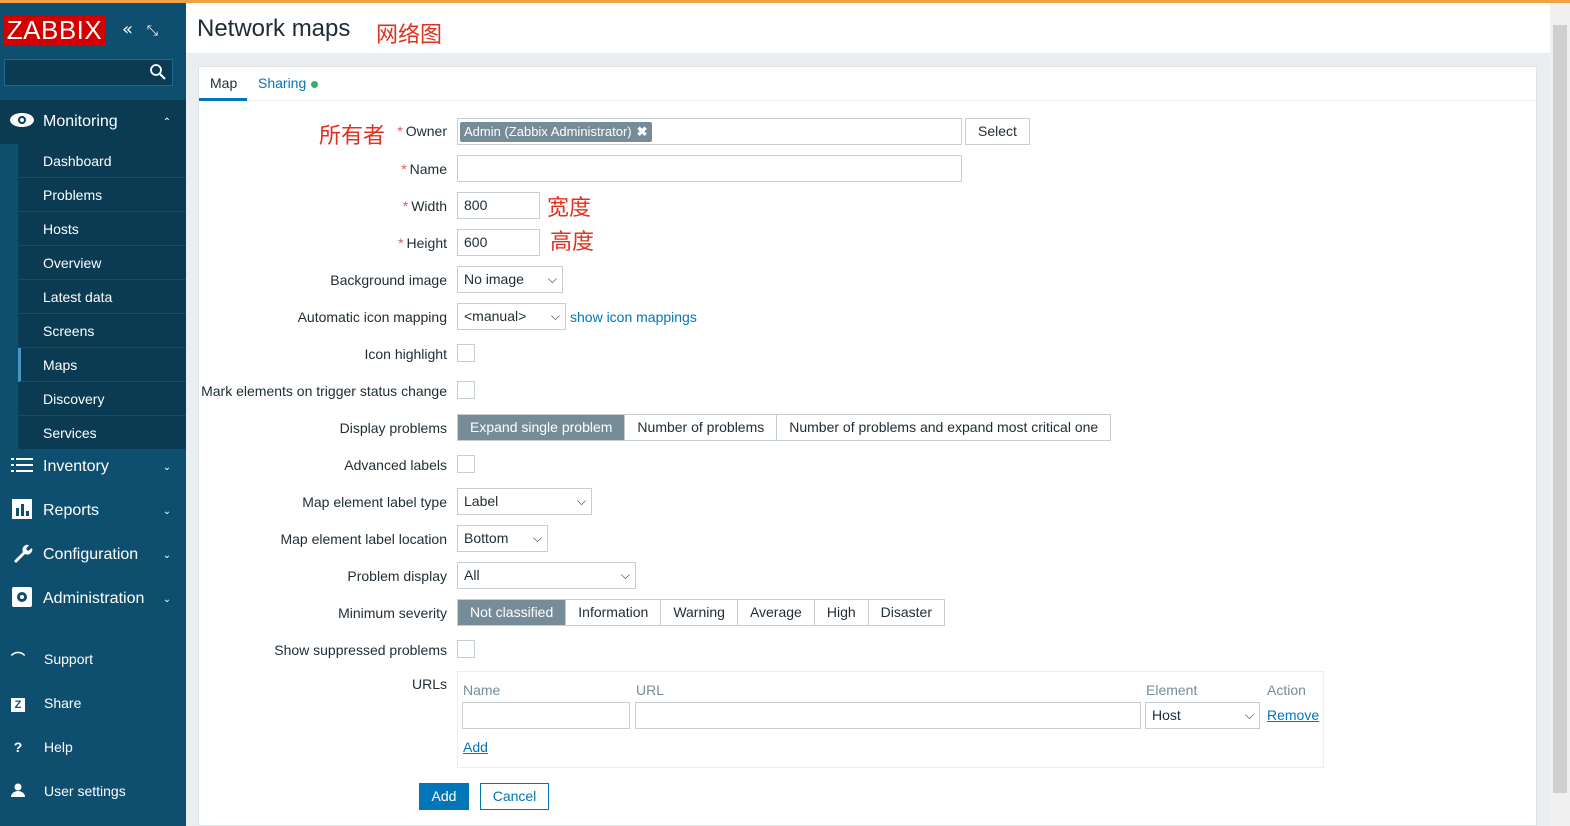 The image size is (1570, 826). I want to click on menu-help: ? Help, so click(93, 747).